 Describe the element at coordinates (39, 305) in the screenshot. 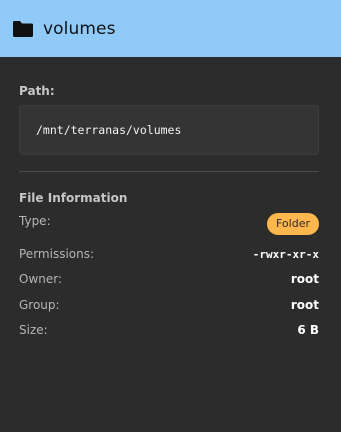

I see `group-label: Group:` at that location.